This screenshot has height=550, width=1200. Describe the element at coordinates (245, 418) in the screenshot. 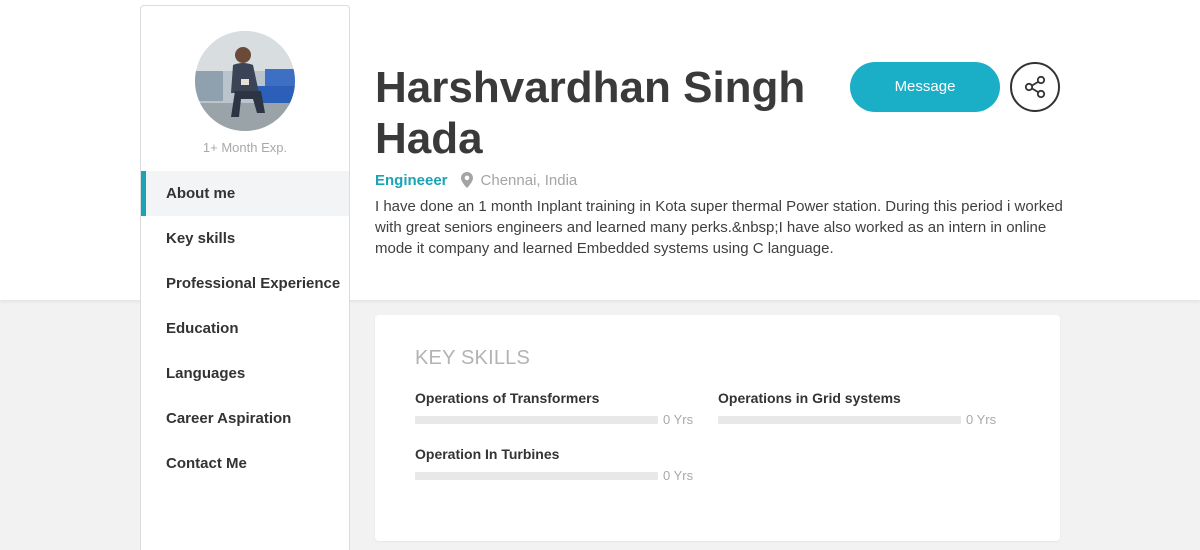

I see `sidebar-item-career-aspiration: Career Aspiration` at that location.